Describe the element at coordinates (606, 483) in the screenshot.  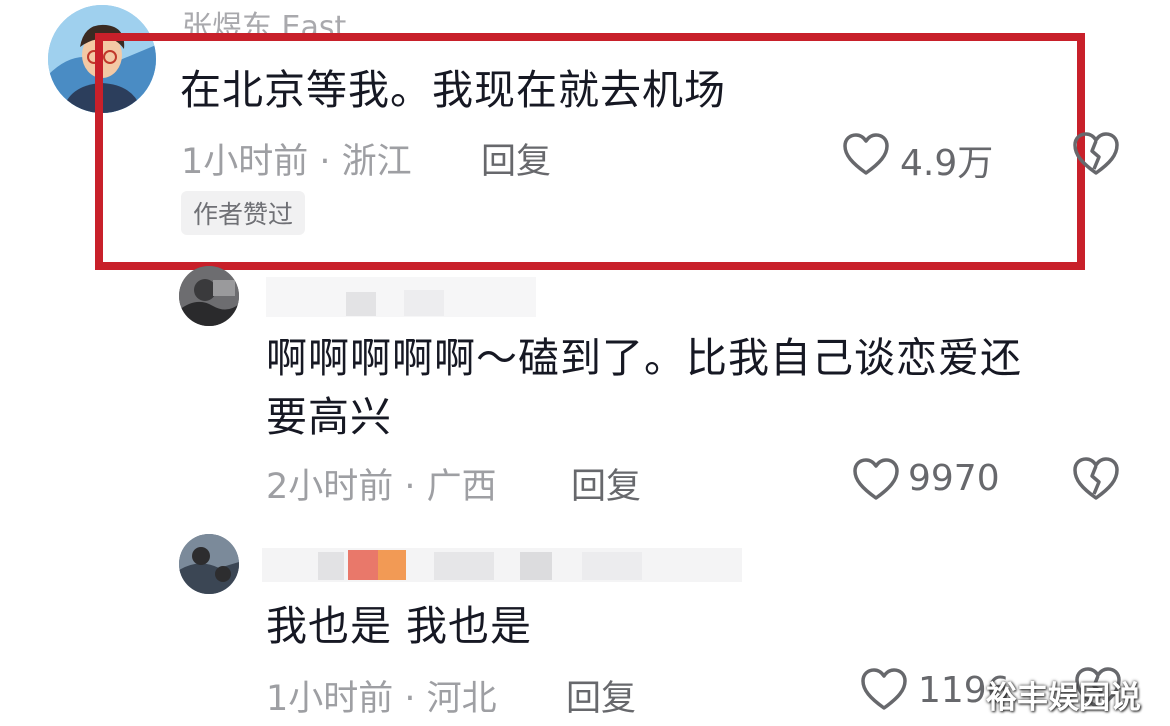
I see `comment-2-reply-button: 回复` at that location.